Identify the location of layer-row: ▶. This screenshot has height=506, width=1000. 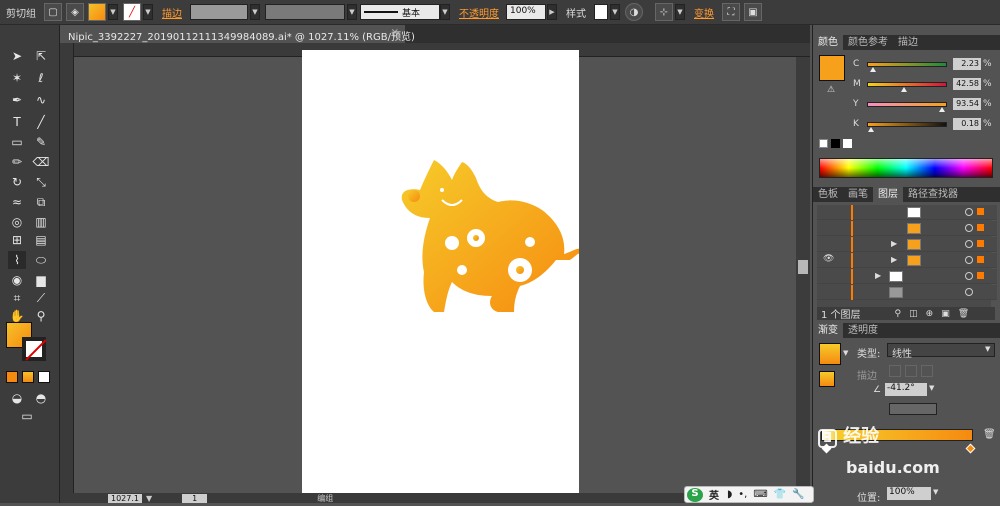
(907, 244).